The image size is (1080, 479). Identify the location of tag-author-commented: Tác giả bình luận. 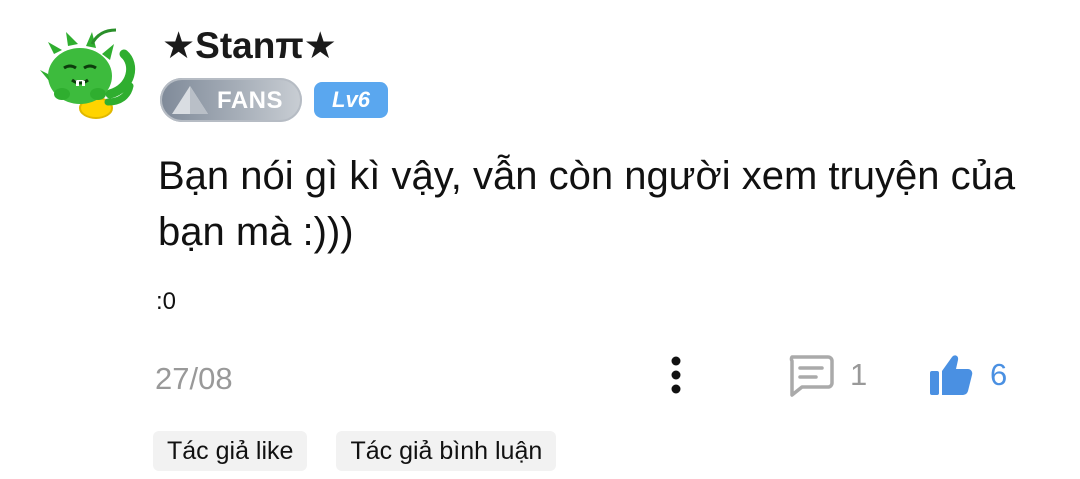
(446, 451).